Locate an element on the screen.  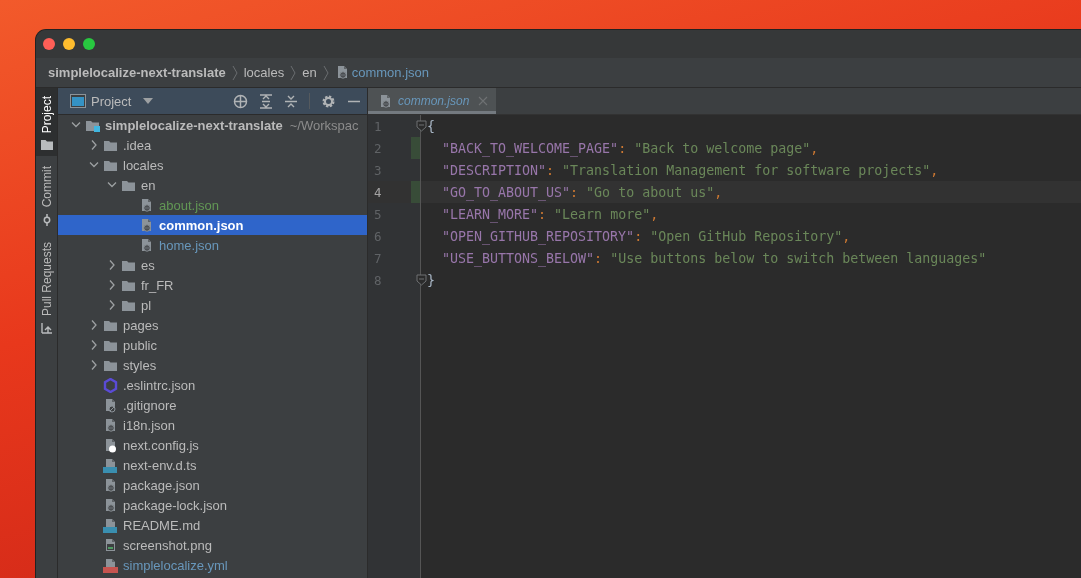
minimize-button is located at coordinates (69, 44).